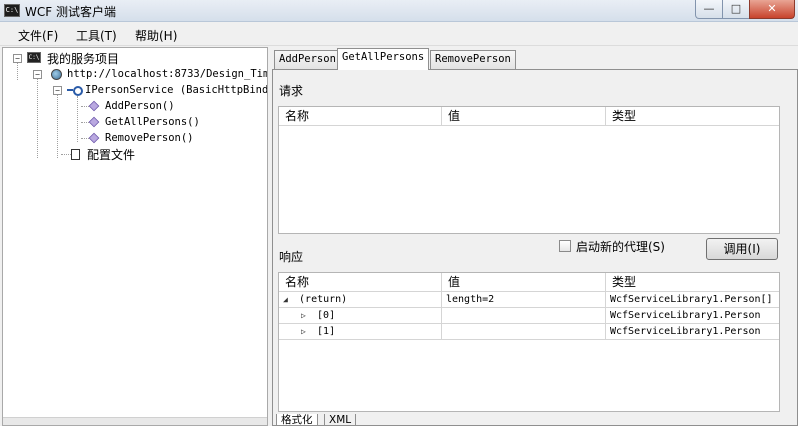  Describe the element at coordinates (399, 34) in the screenshot. I see `menu-bar: 文件(F) 工具(T) 帮助(H)` at that location.